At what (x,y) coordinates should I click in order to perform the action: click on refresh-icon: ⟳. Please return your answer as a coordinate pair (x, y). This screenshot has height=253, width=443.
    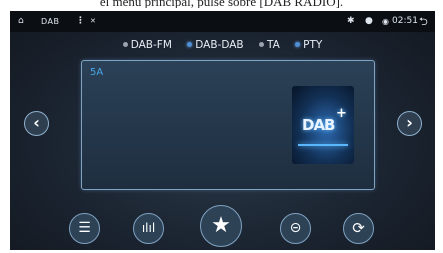
    Looking at the image, I should click on (358, 228).